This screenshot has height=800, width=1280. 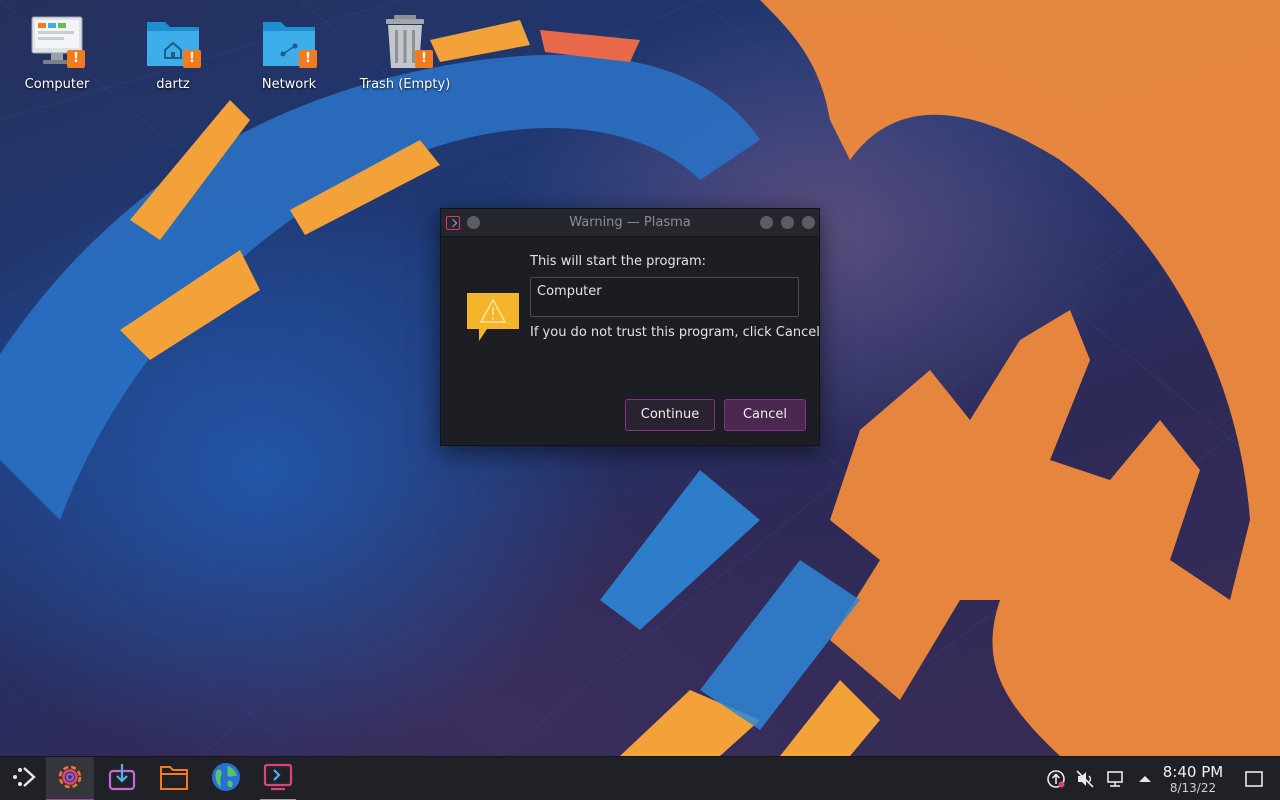 I want to click on taskbar: 8:40 PM 8/13/22, so click(x=640, y=778).